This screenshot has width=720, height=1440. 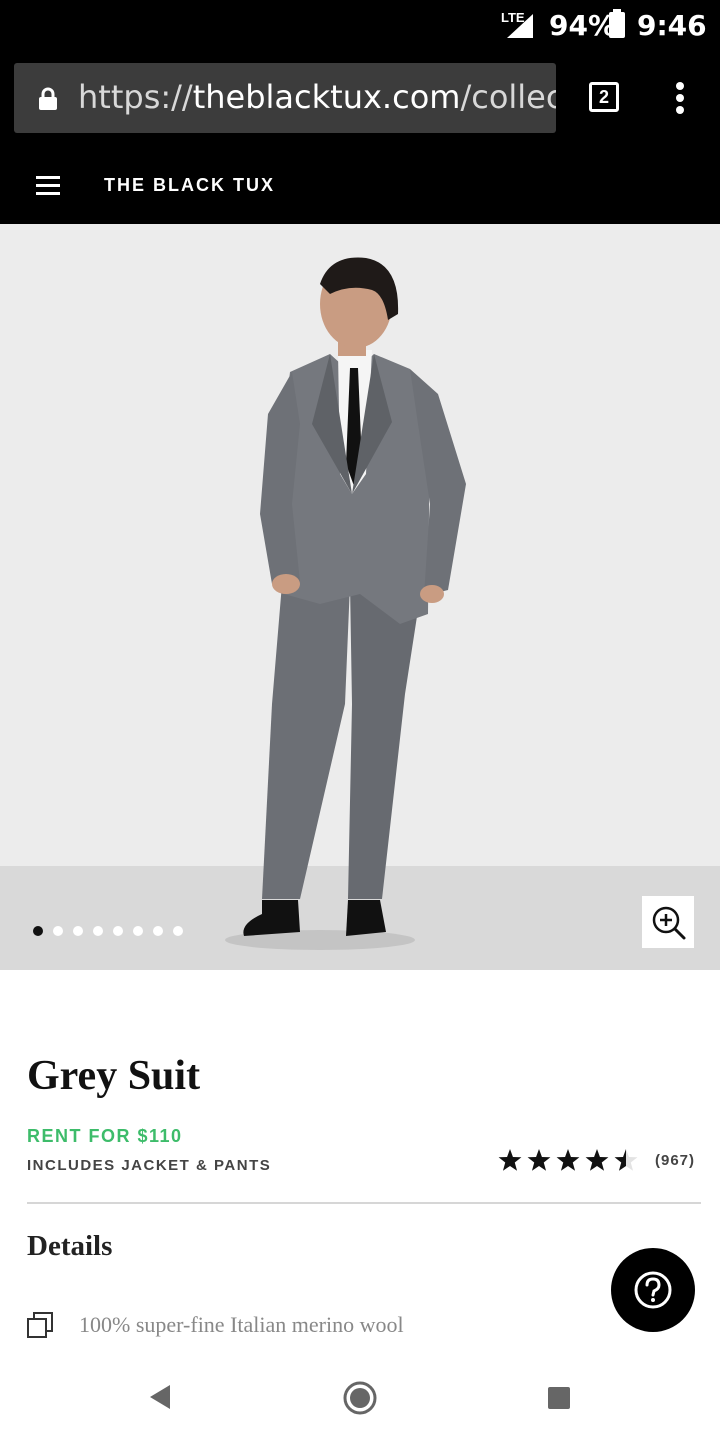 What do you see at coordinates (680, 98) in the screenshot?
I see `overflow-menu-icon` at bounding box center [680, 98].